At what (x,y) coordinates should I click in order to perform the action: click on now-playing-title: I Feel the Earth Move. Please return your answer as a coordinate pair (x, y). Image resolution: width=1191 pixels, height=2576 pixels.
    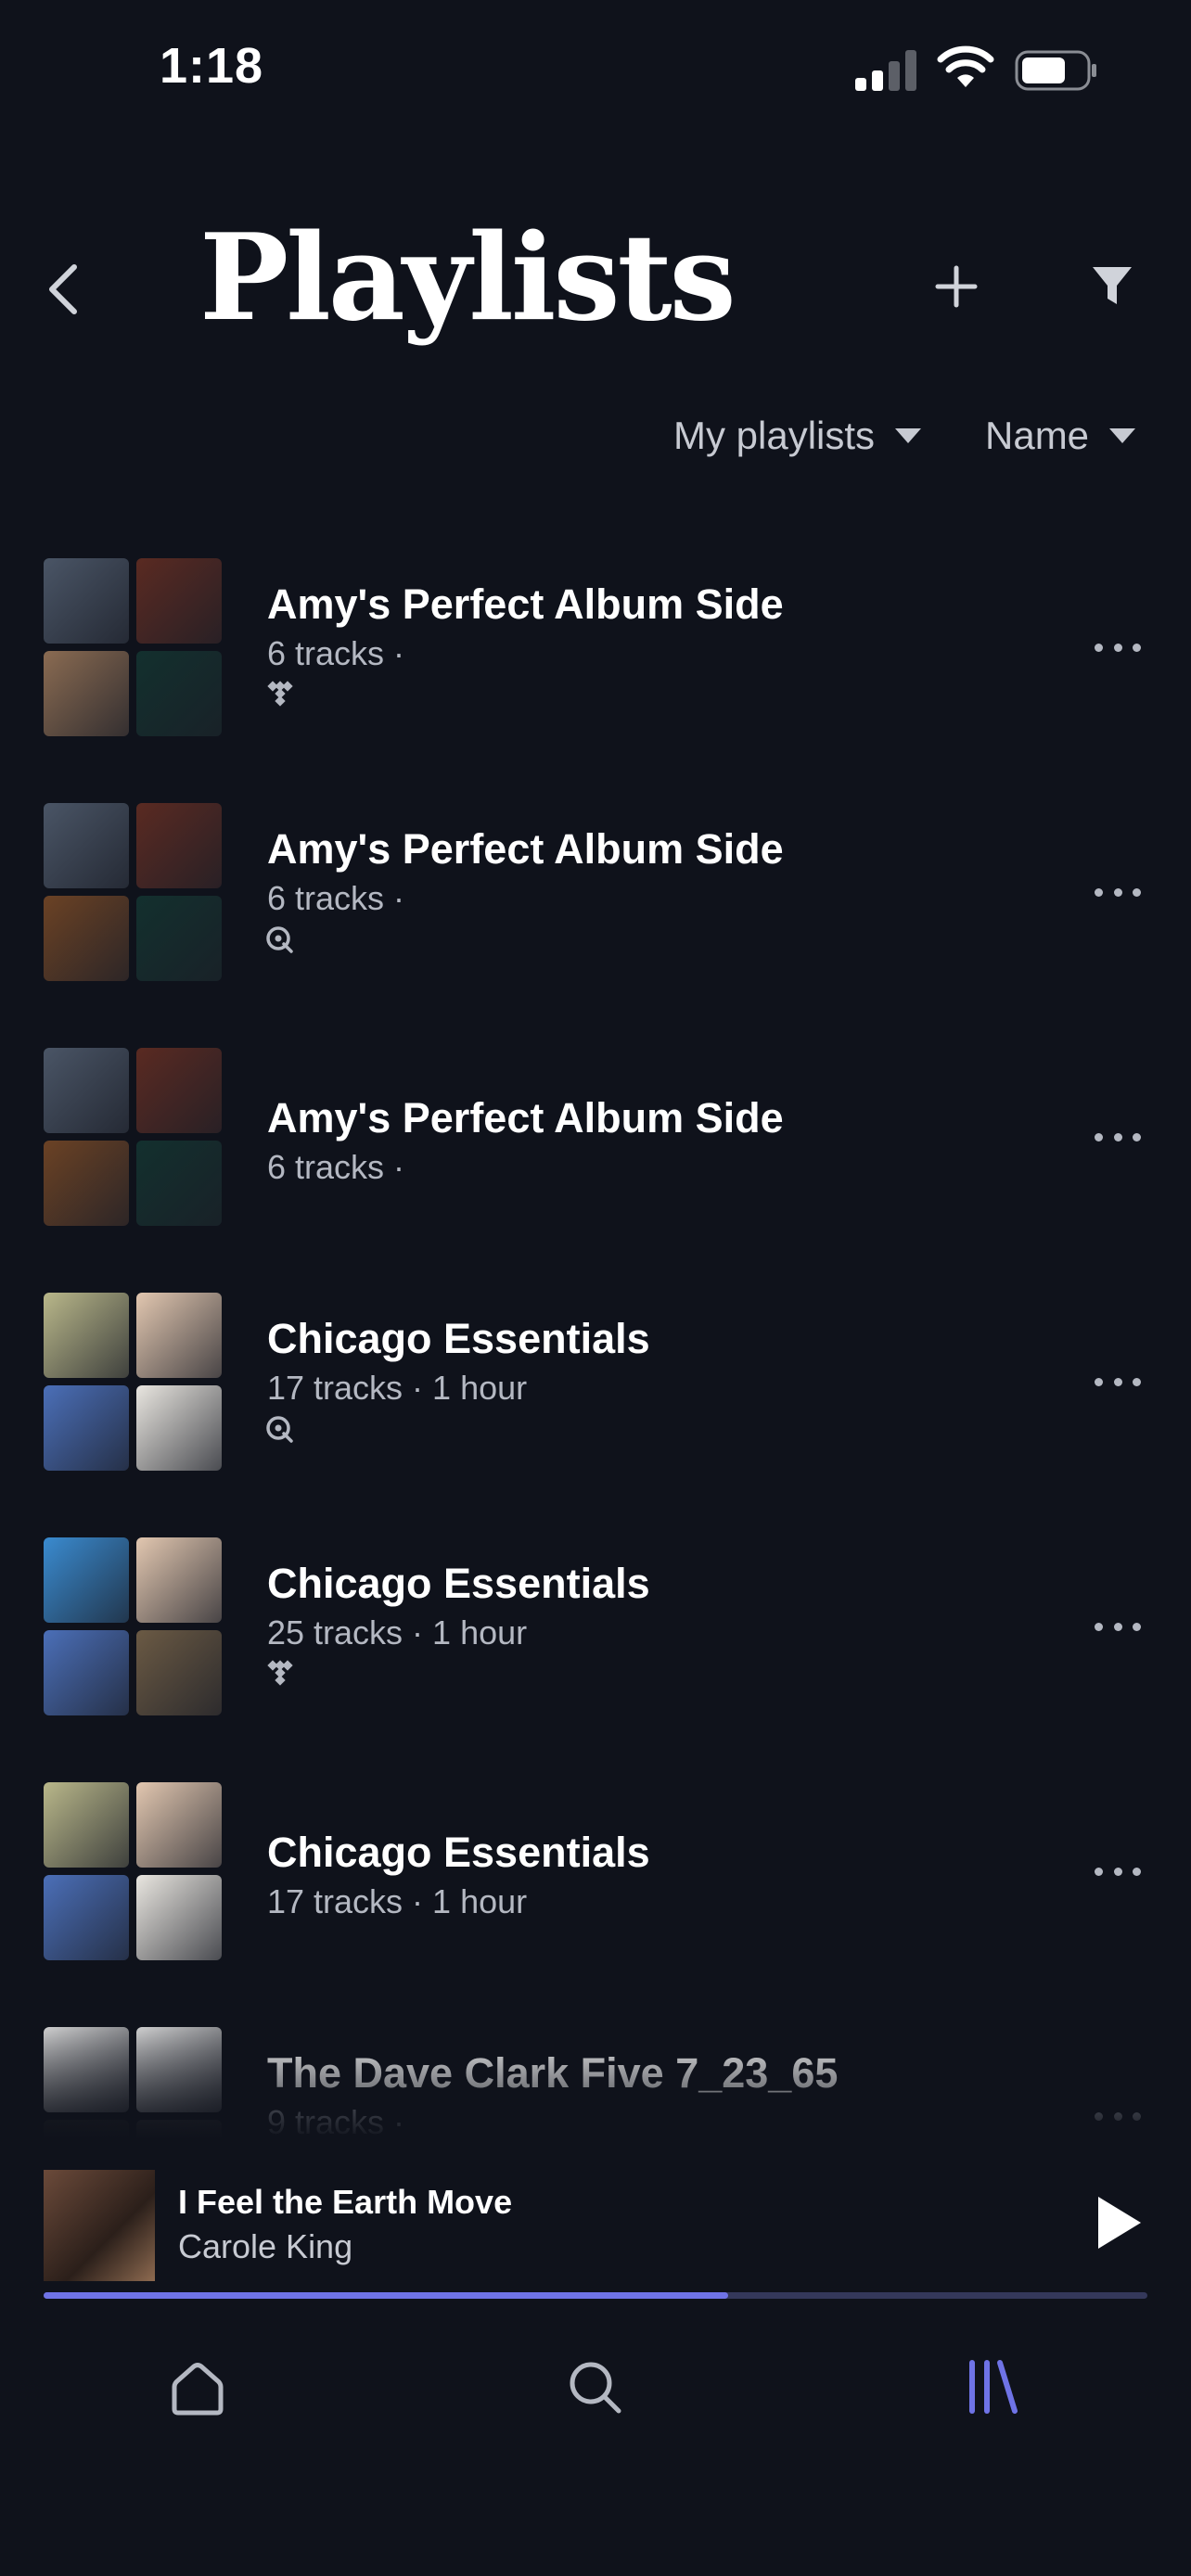
    Looking at the image, I should click on (345, 2202).